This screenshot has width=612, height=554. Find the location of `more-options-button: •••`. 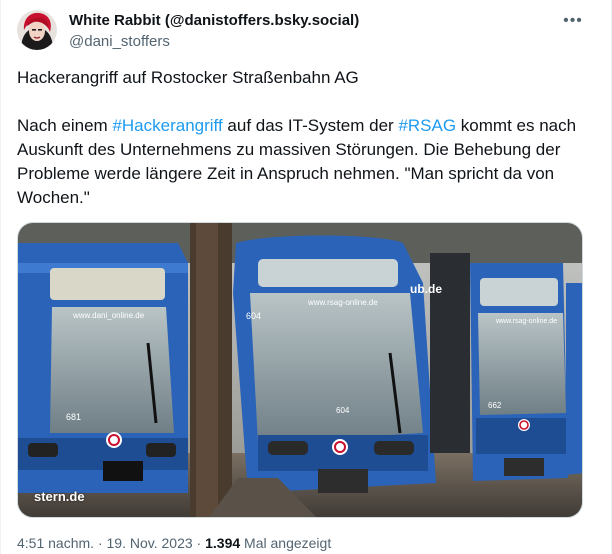

more-options-button: ••• is located at coordinates (573, 21).